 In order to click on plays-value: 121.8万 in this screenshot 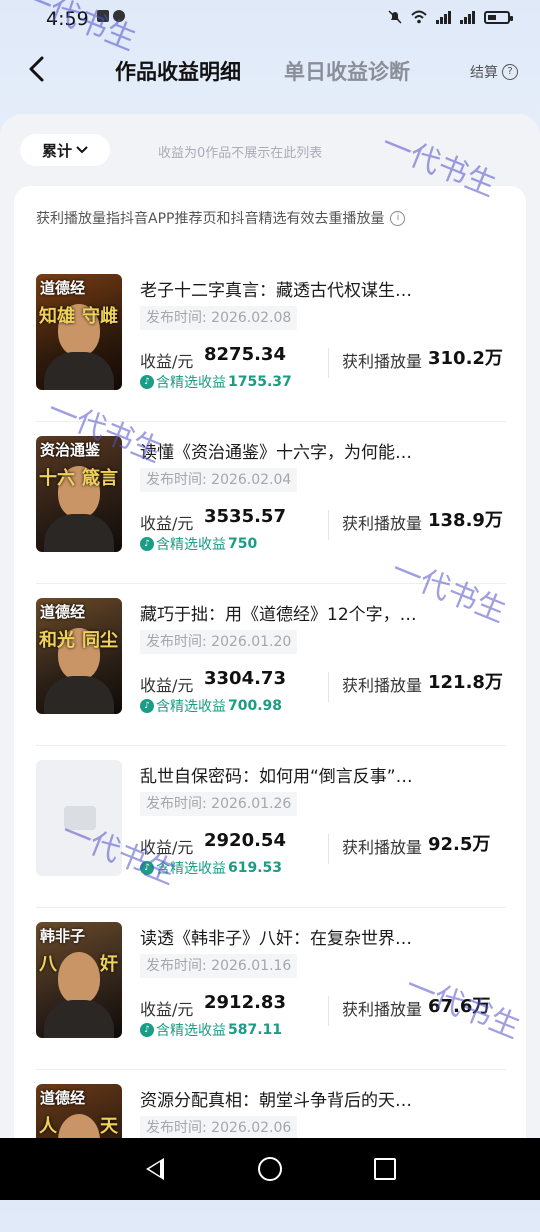, I will do `click(465, 682)`.